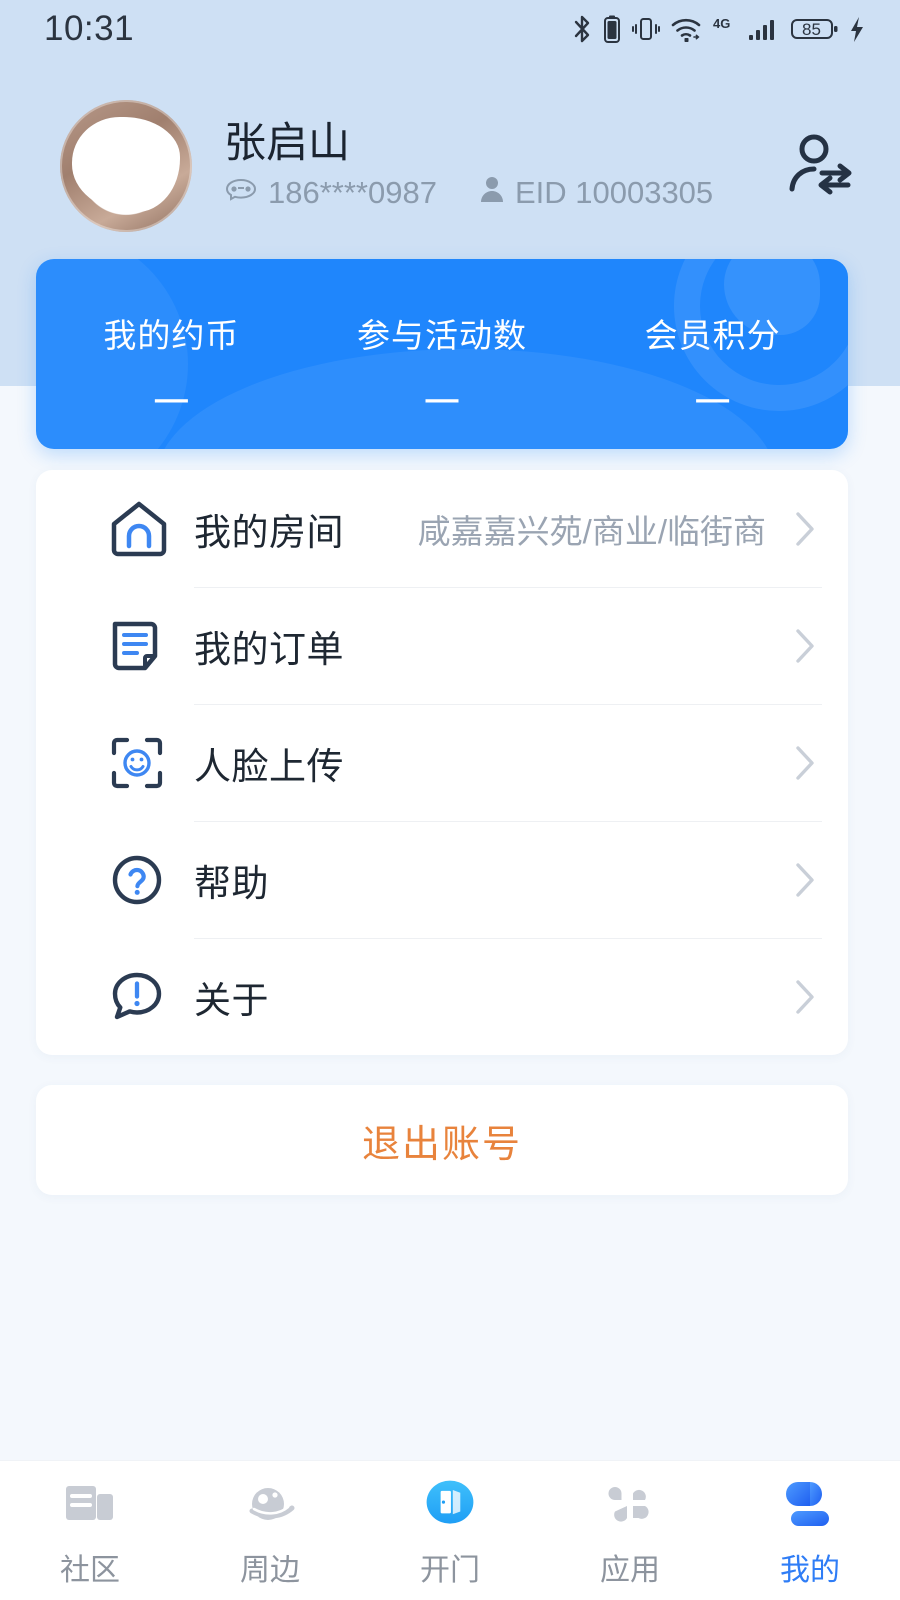  I want to click on tab-label: 开门, so click(450, 1570).